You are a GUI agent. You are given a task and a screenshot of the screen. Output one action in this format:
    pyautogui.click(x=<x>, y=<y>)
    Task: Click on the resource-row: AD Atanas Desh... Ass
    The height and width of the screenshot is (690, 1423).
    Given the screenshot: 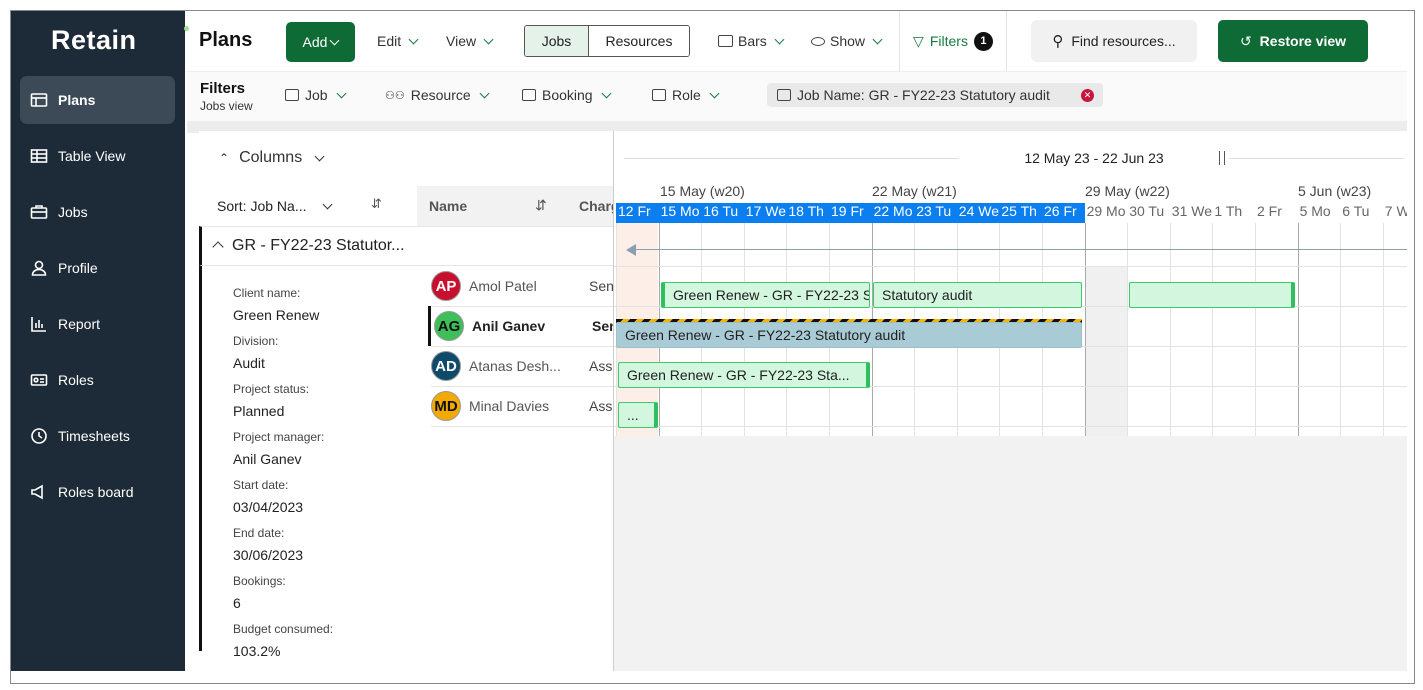 What is the action you would take?
    pyautogui.click(x=522, y=366)
    